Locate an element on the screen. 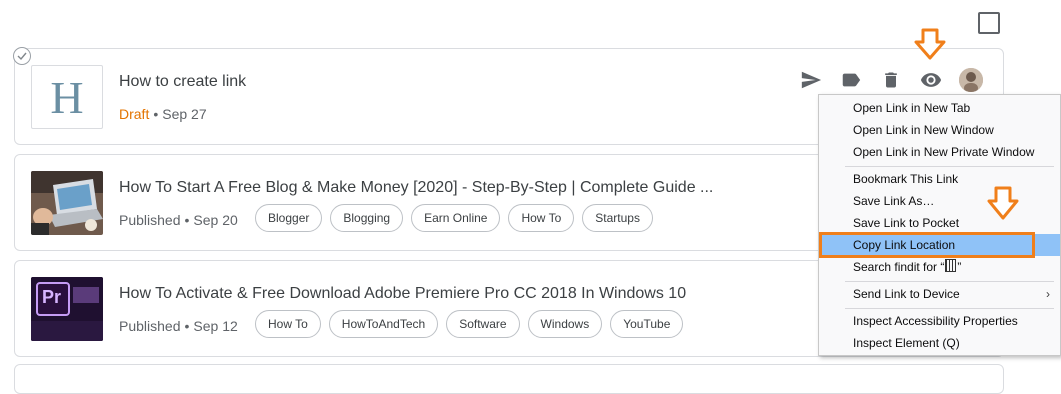 Image resolution: width=1061 pixels, height=394 pixels. menu-save-to-pocket: Save Link to Pocket is located at coordinates (939, 223).